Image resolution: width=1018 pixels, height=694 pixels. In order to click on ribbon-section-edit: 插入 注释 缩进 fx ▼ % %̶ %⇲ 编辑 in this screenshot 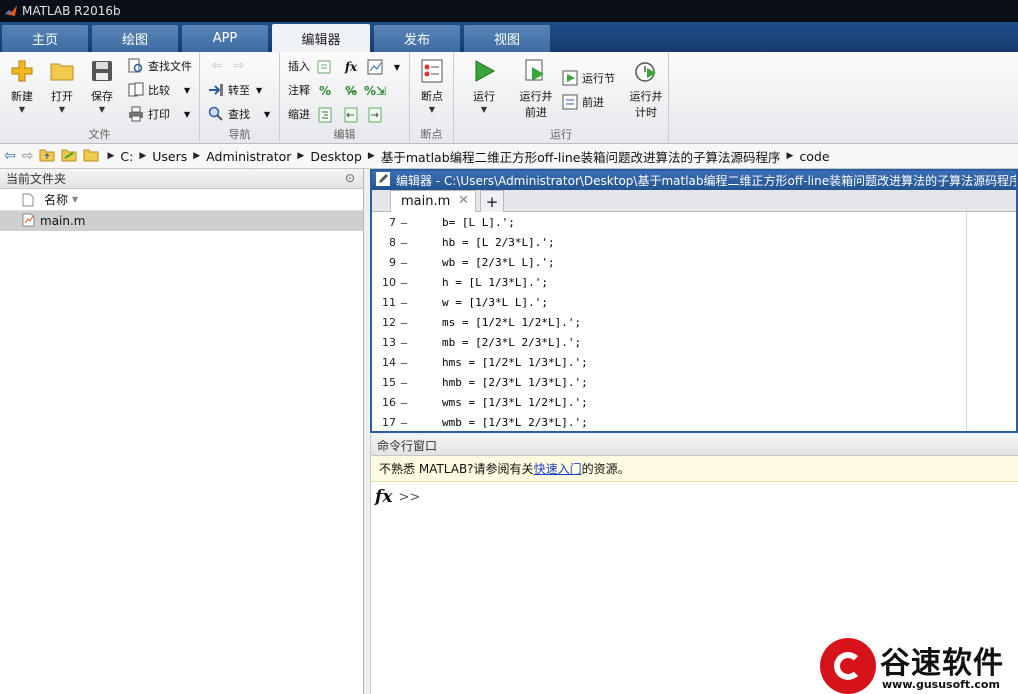, I will do `click(345, 98)`.